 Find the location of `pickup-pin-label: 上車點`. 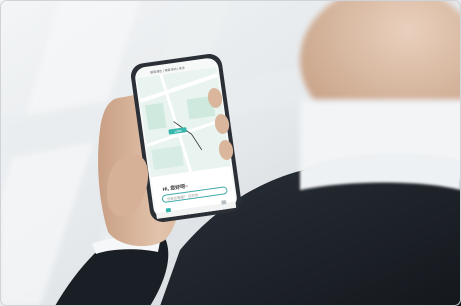

pickup-pin-label: 上車點 is located at coordinates (177, 131).